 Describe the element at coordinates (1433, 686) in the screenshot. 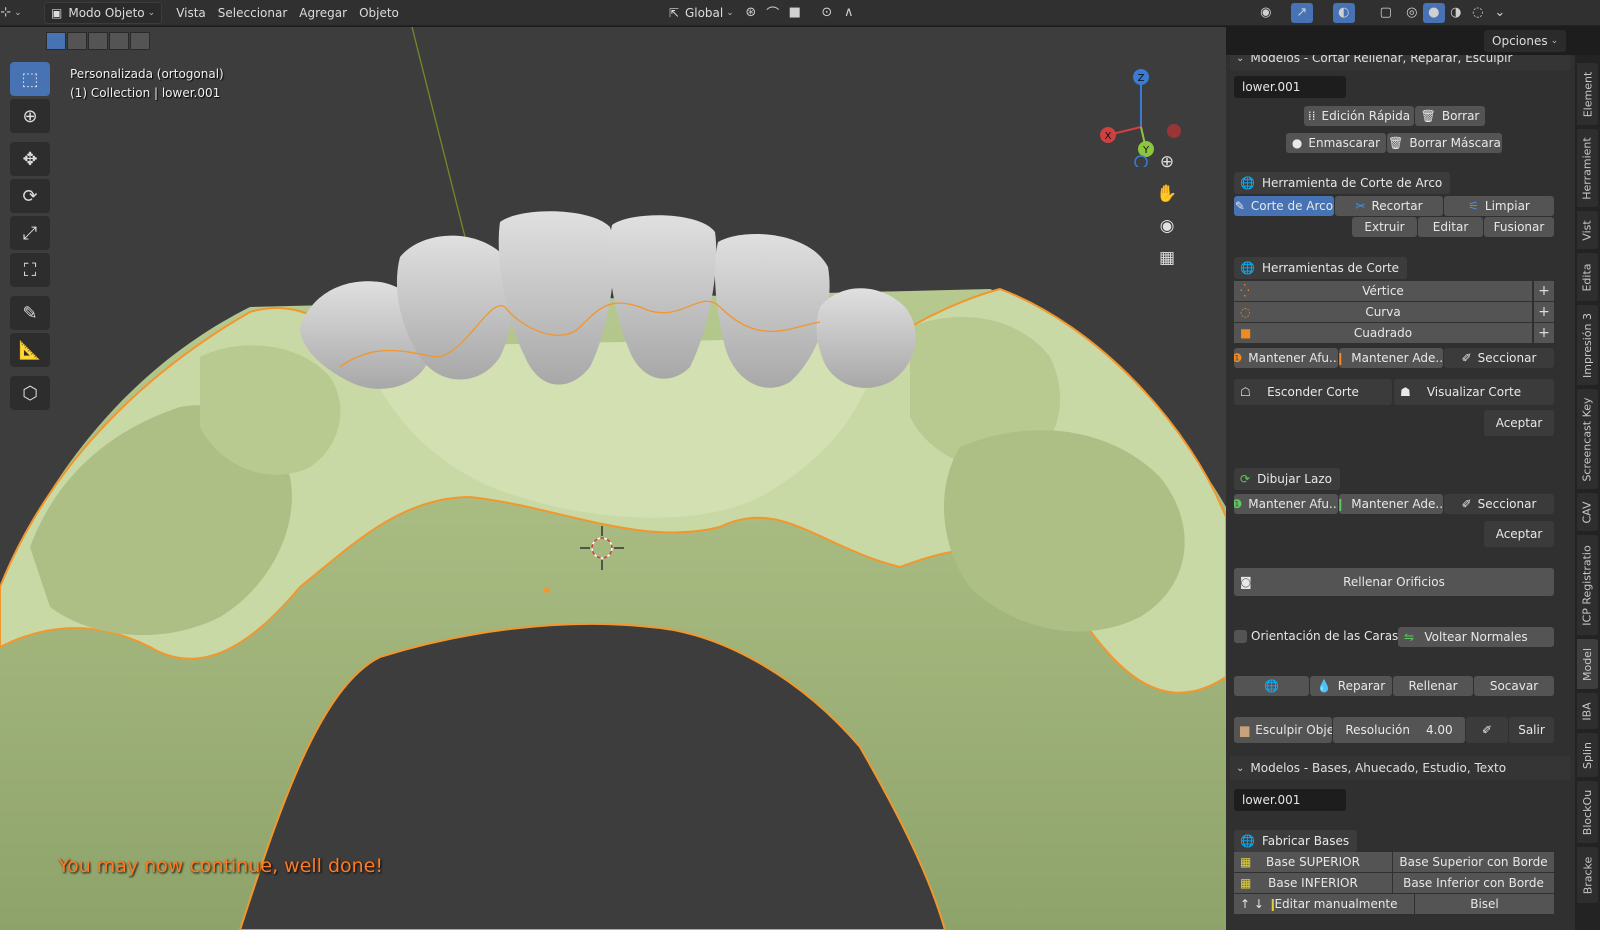

I see `rellenar-button: Rellenar` at that location.